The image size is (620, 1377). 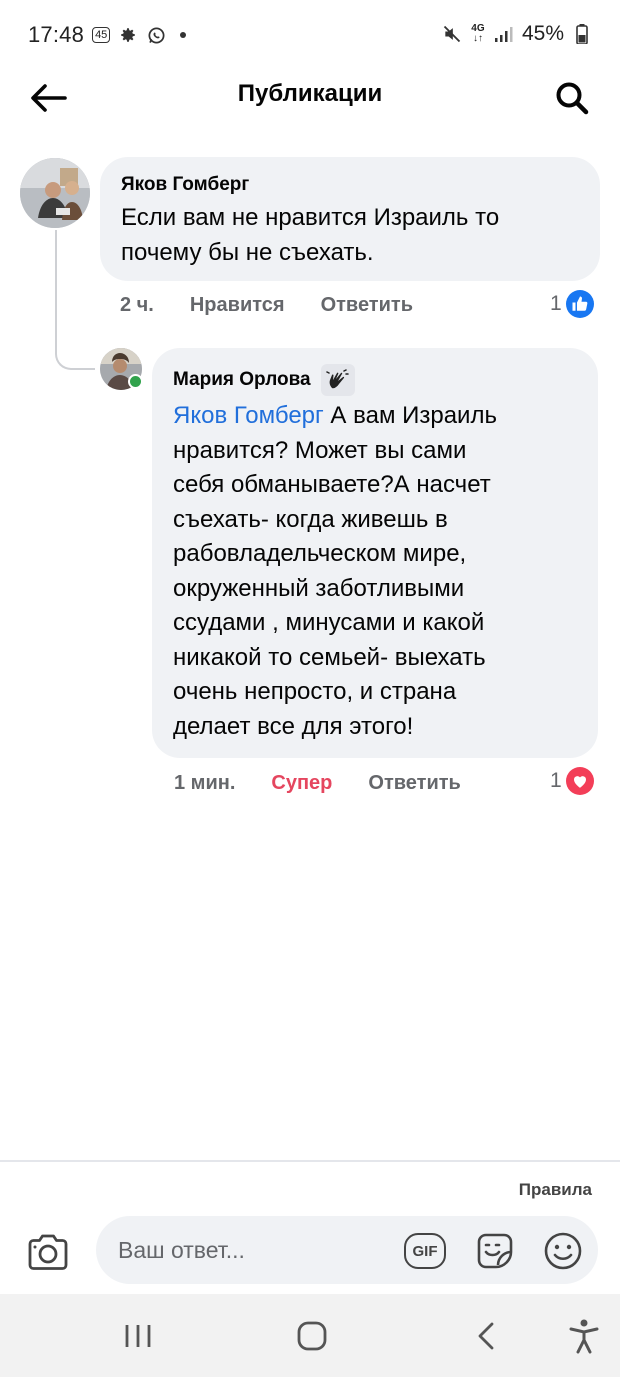 What do you see at coordinates (555, 1190) in the screenshot?
I see `rules-link: Правила` at bounding box center [555, 1190].